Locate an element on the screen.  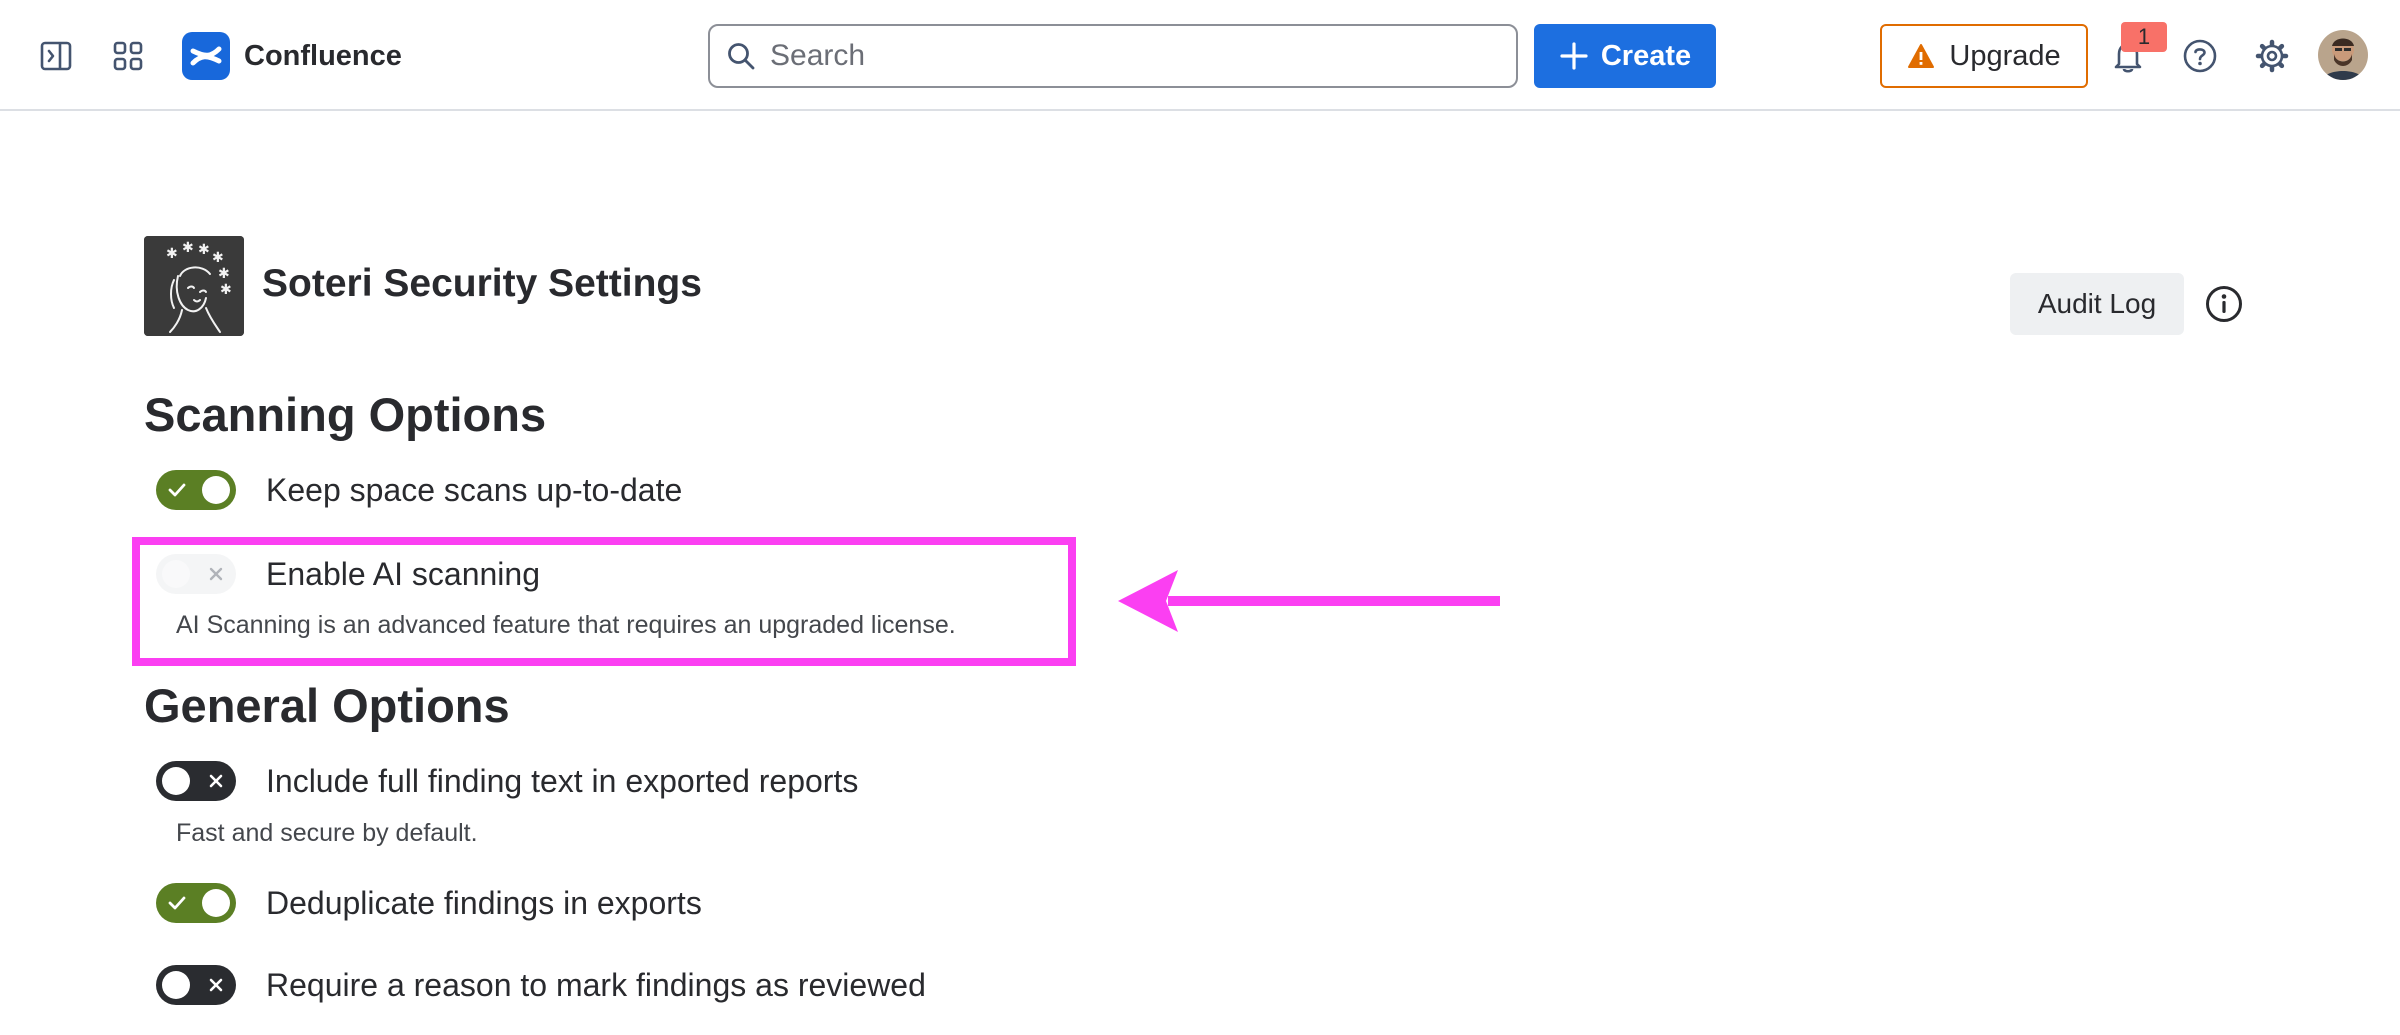
search-input: Search is located at coordinates (1113, 56).